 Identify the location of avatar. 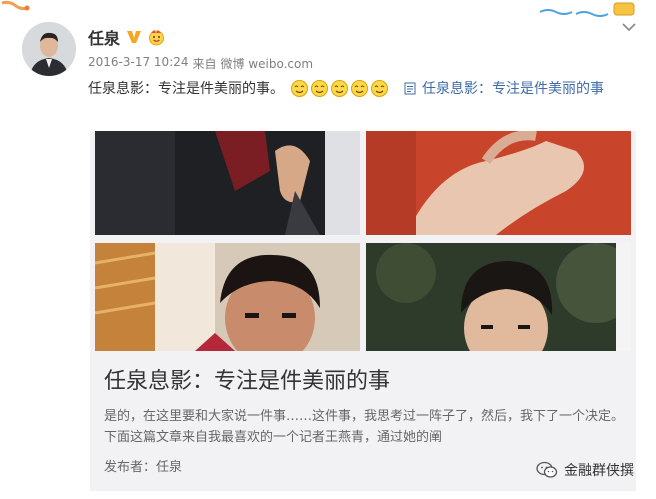
(49, 49).